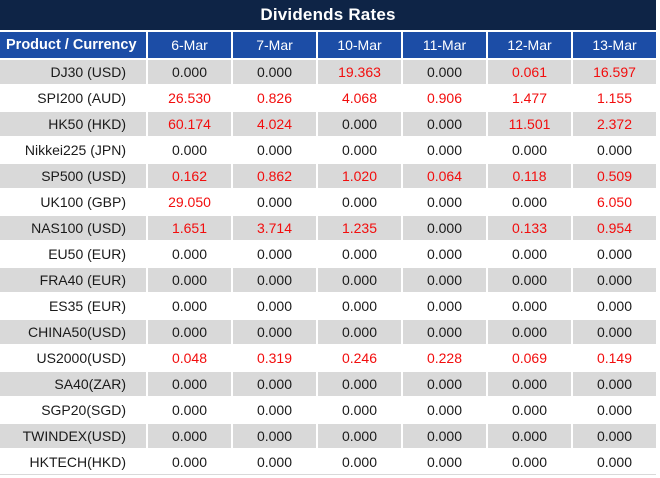 The image size is (660, 478). I want to click on column-header-date-3: 10-Mar, so click(359, 45).